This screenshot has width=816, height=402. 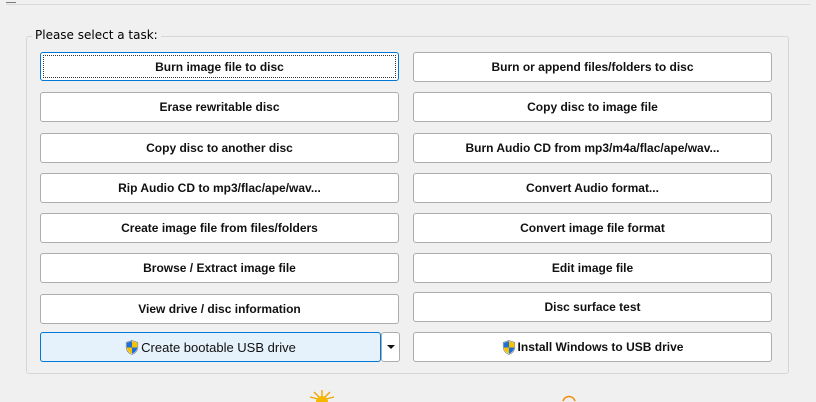 What do you see at coordinates (408, 2) in the screenshot?
I see `title-bar-edge` at bounding box center [408, 2].